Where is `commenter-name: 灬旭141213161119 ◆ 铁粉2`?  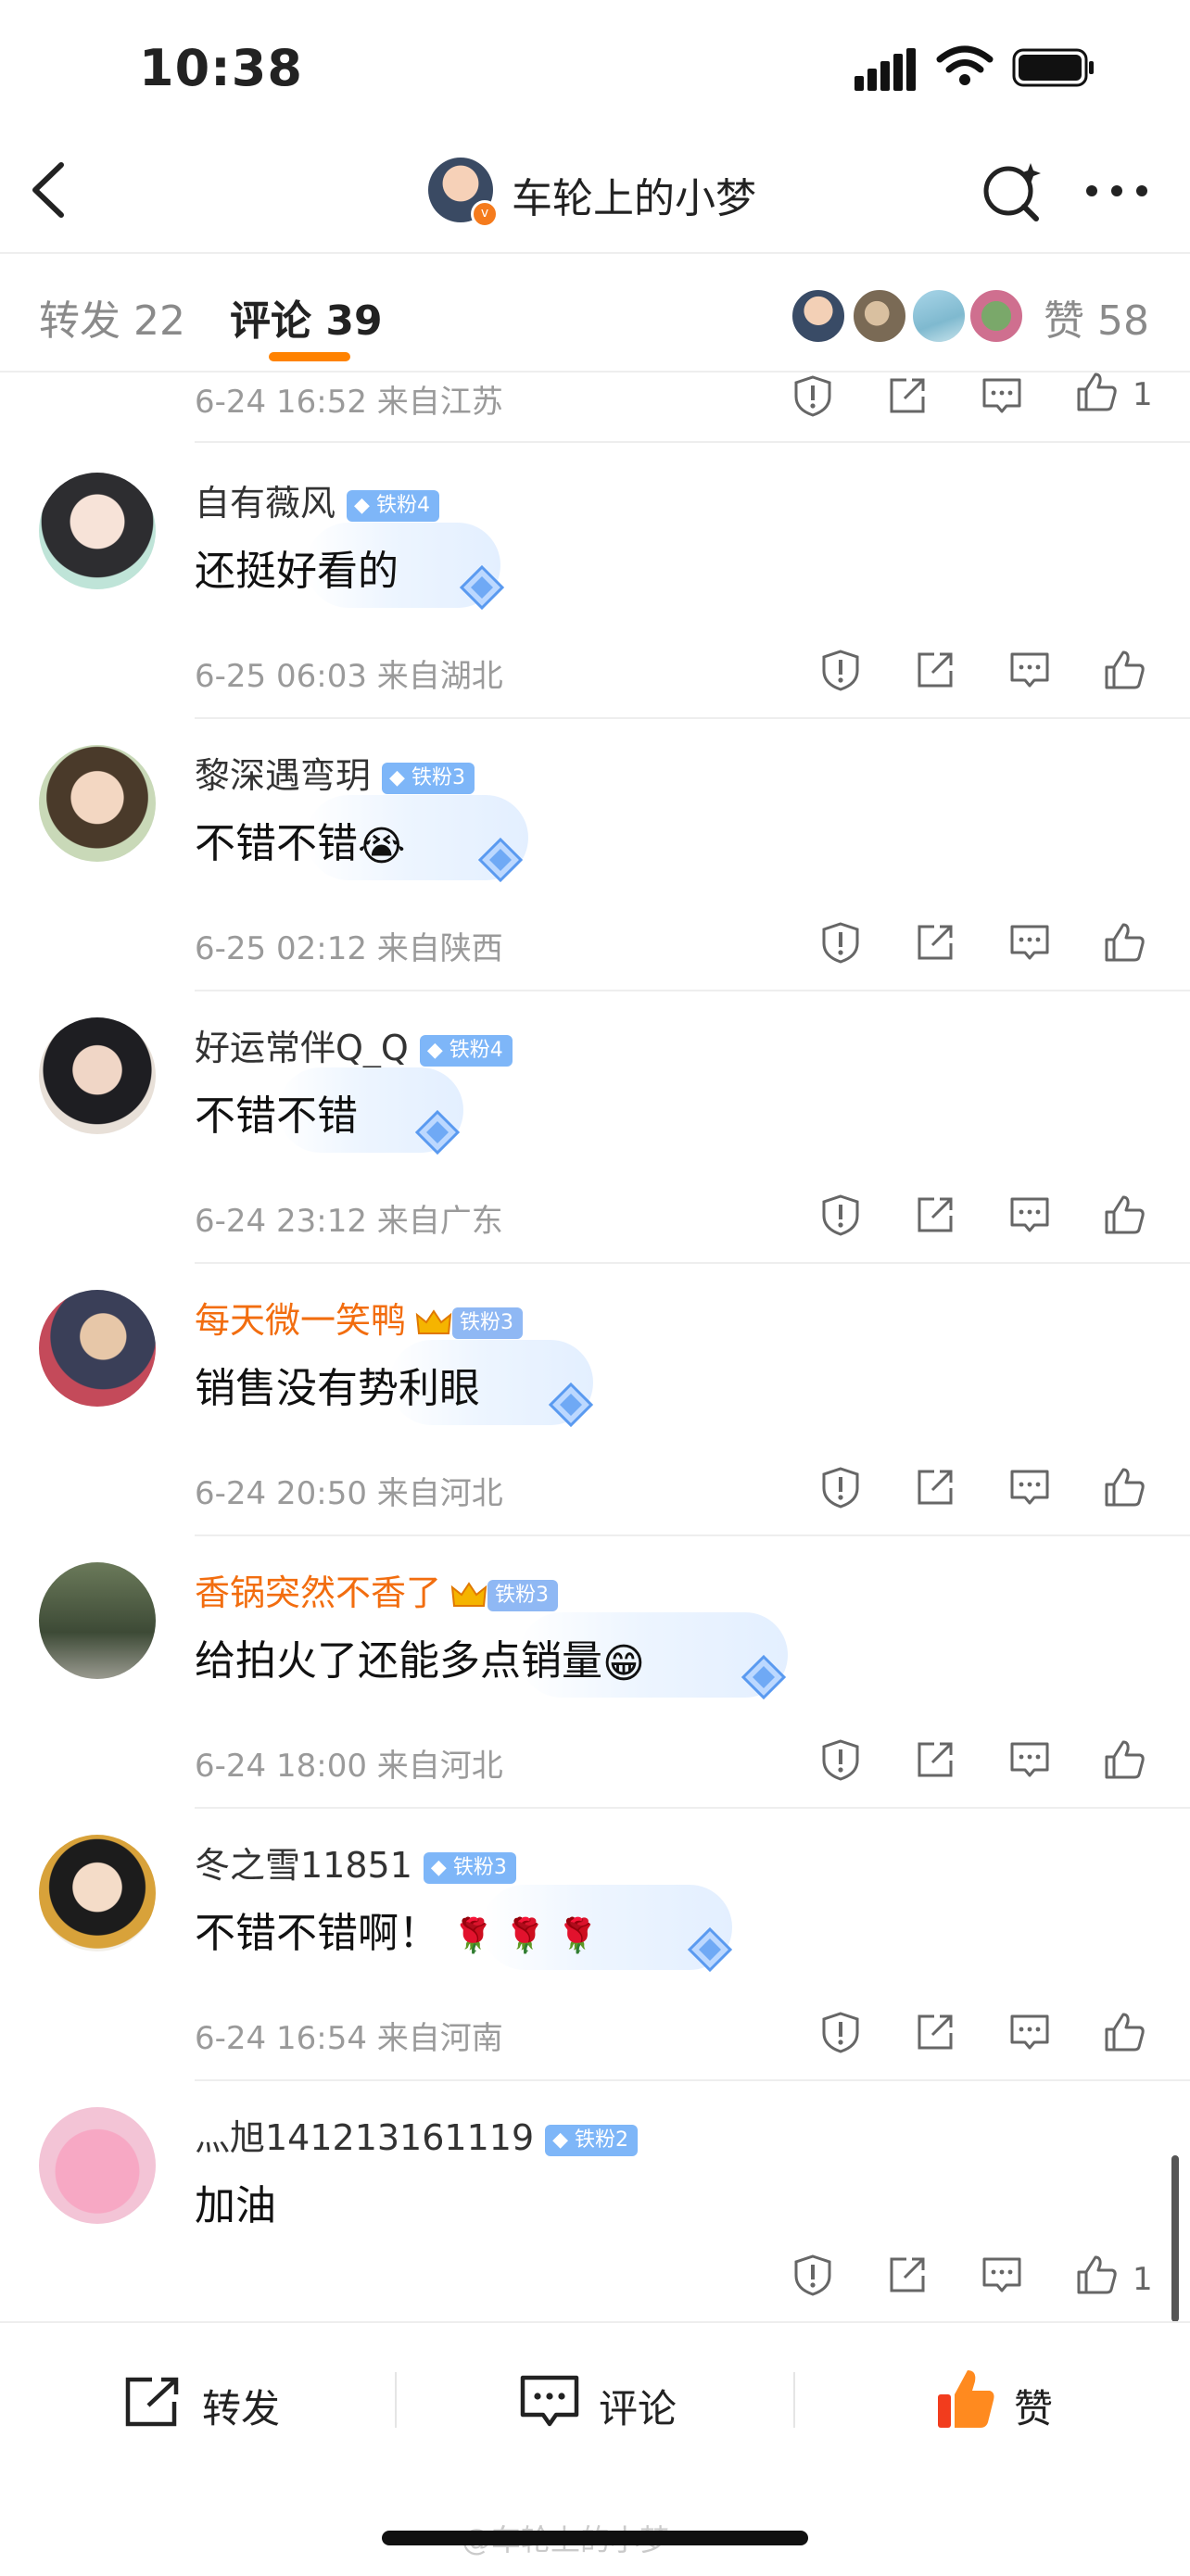
commenter-name: 灬旭141213161119 ◆ 铁粉2 is located at coordinates (417, 2135).